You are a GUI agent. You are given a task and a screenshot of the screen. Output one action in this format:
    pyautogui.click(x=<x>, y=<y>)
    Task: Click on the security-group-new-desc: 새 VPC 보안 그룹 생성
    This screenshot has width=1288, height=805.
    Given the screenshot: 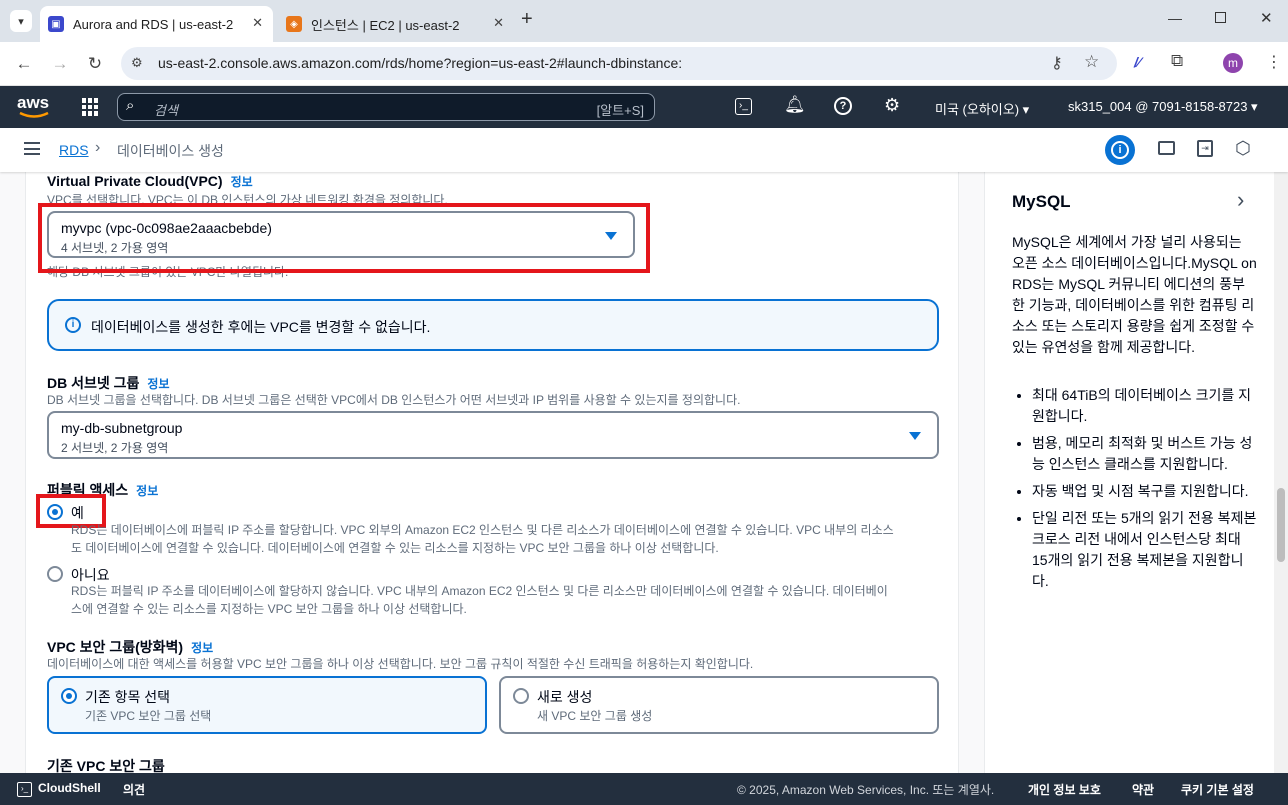 What is the action you would take?
    pyautogui.click(x=595, y=716)
    